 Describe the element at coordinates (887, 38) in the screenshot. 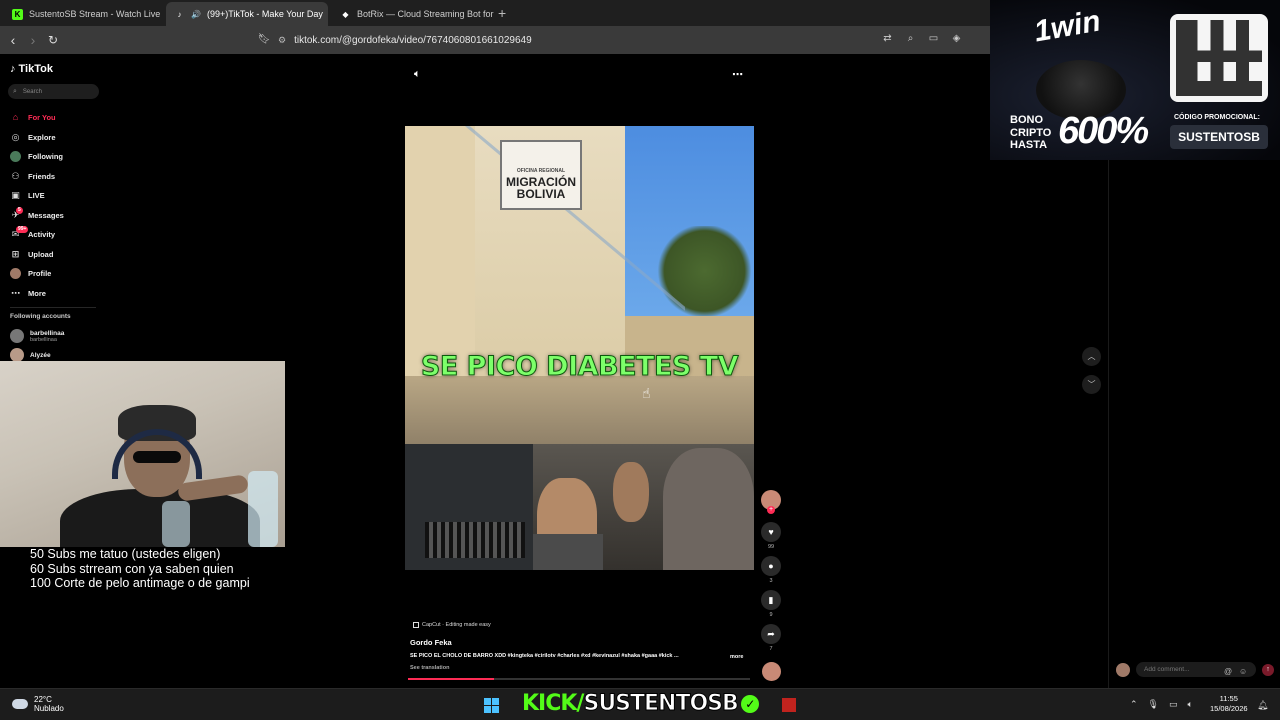

I see `translate-icon: ⇄` at that location.